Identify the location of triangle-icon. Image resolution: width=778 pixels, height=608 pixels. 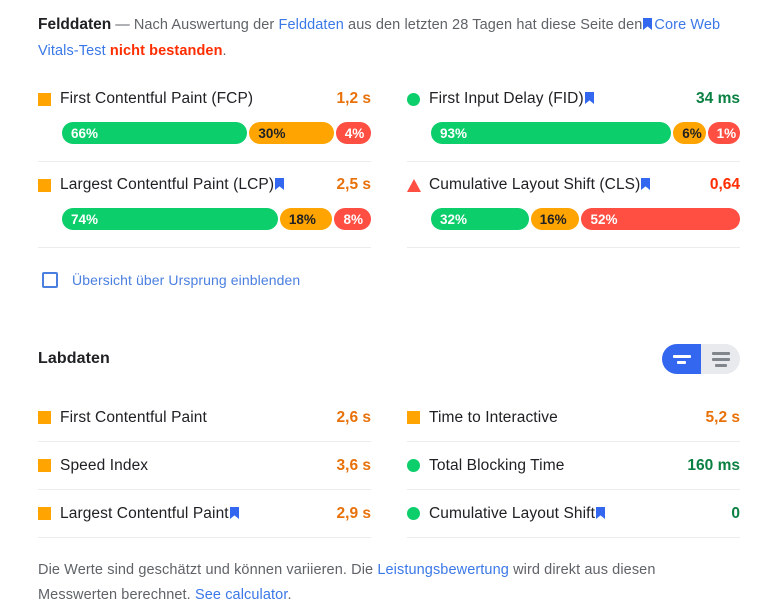
(418, 185).